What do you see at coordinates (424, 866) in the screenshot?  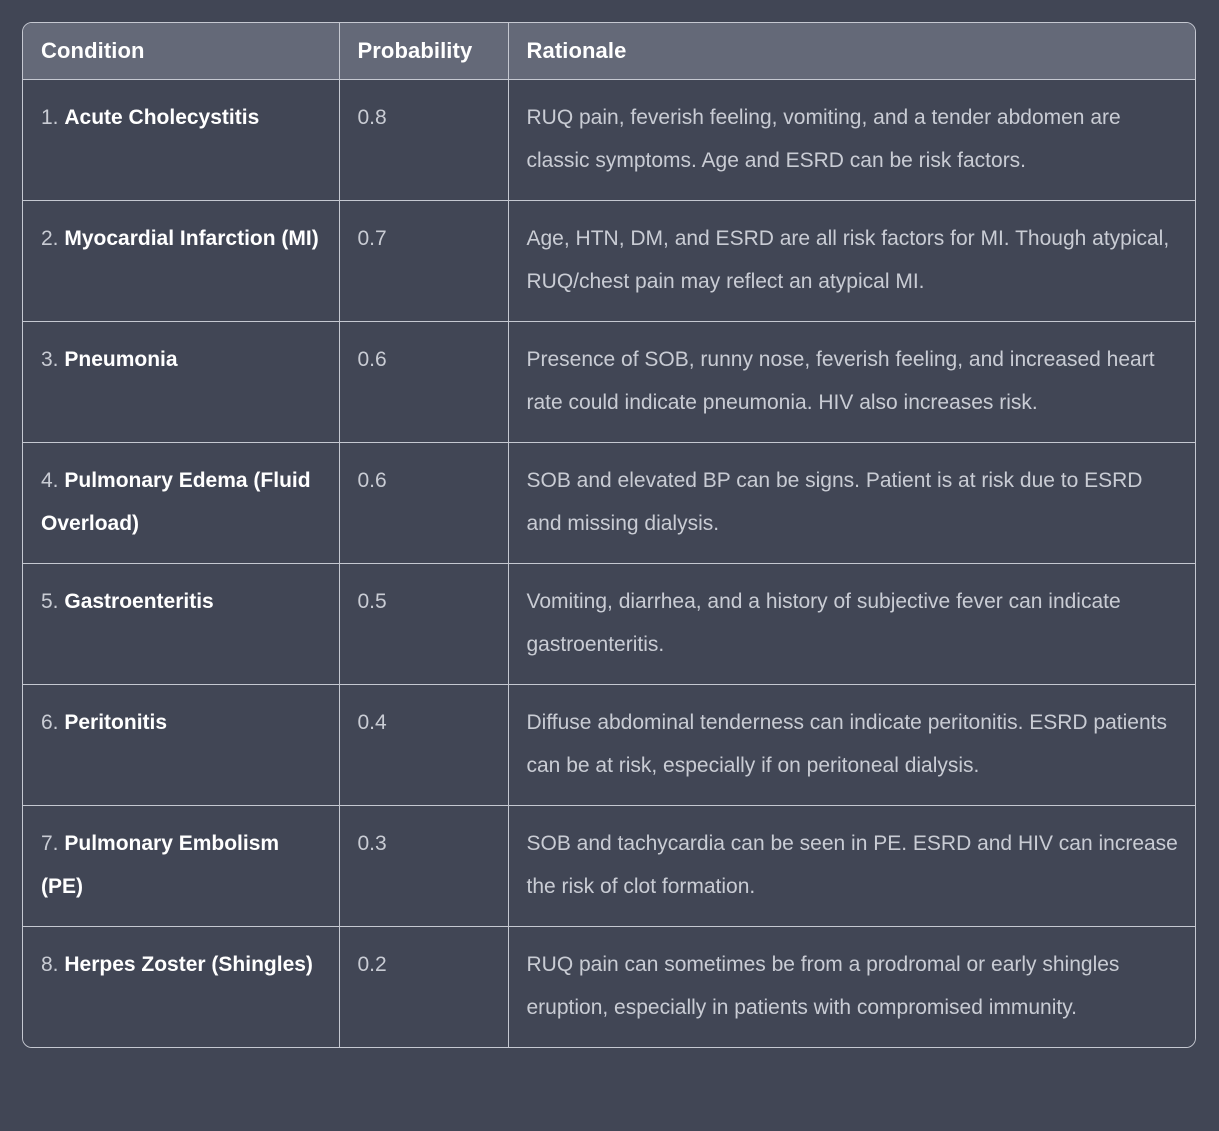 I see `cell-probability: 0.3` at bounding box center [424, 866].